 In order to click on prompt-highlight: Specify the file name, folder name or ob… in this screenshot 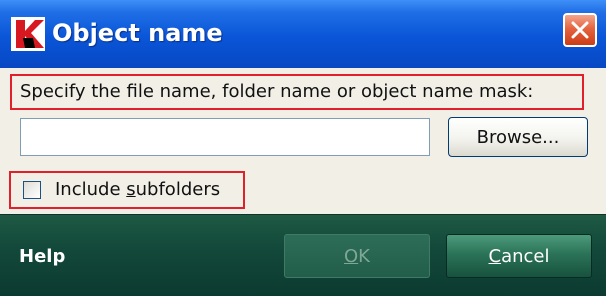, I will do `click(297, 92)`.